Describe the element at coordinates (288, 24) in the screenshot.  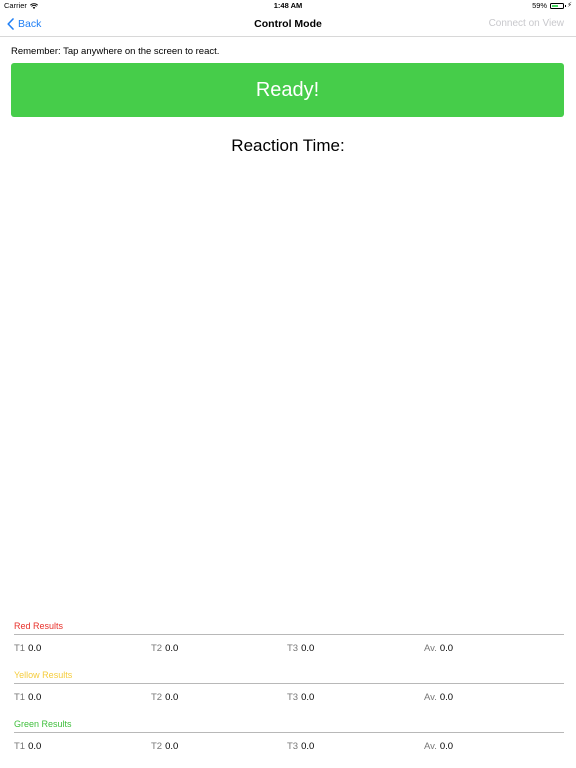
I see `navigation-bar: Back Control Mode Connect on View` at that location.